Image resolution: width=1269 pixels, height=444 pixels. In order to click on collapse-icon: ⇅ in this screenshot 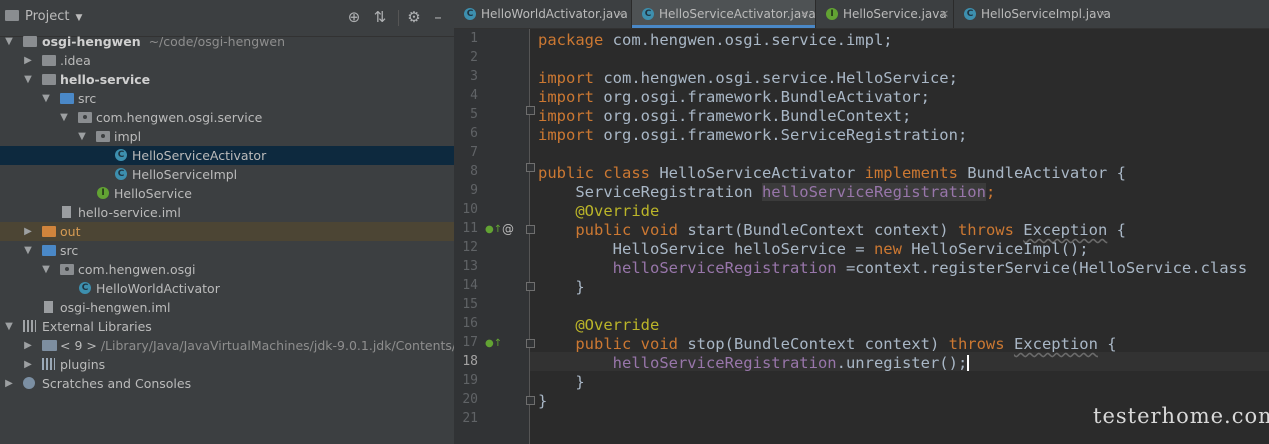, I will do `click(380, 17)`.